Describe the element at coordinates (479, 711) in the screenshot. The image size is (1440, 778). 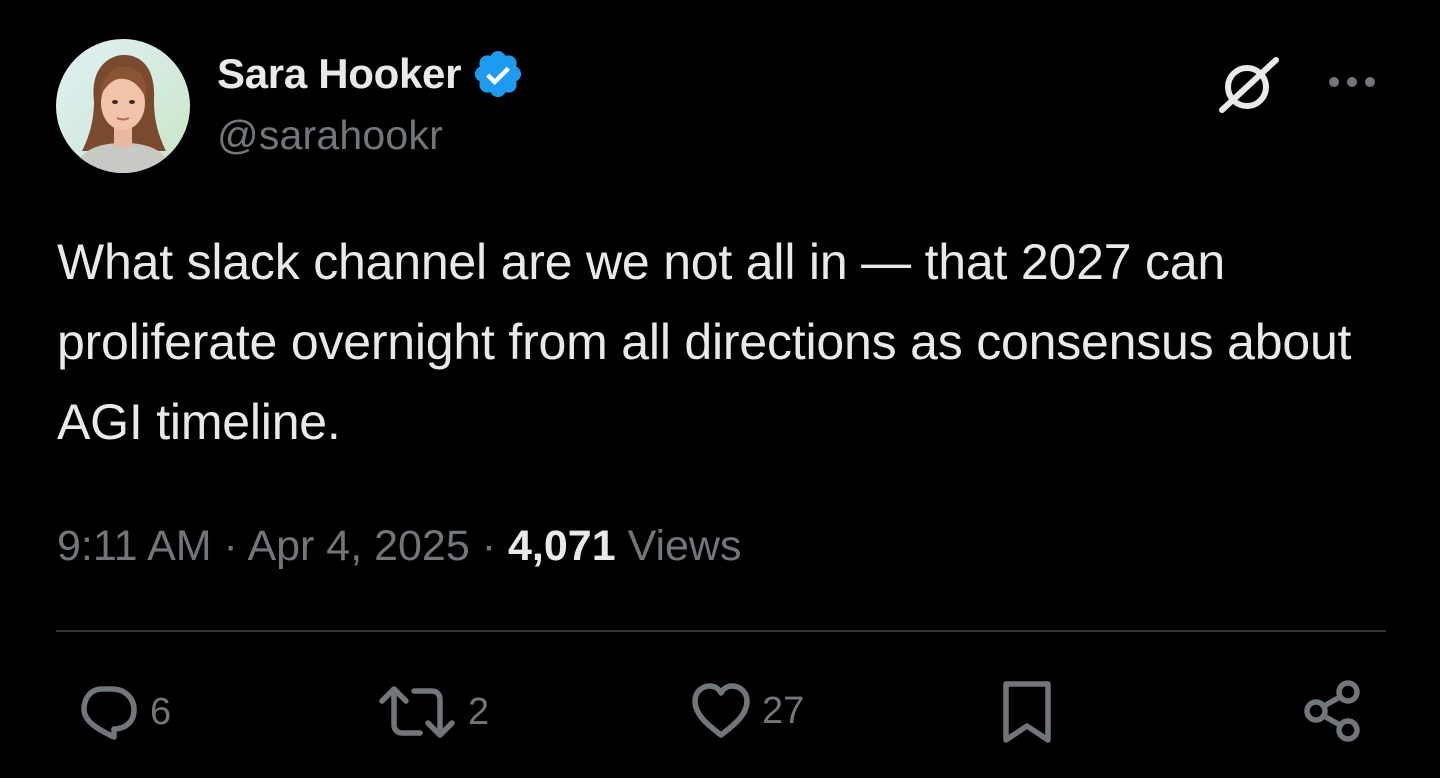
I see `retweet-count: 2` at that location.